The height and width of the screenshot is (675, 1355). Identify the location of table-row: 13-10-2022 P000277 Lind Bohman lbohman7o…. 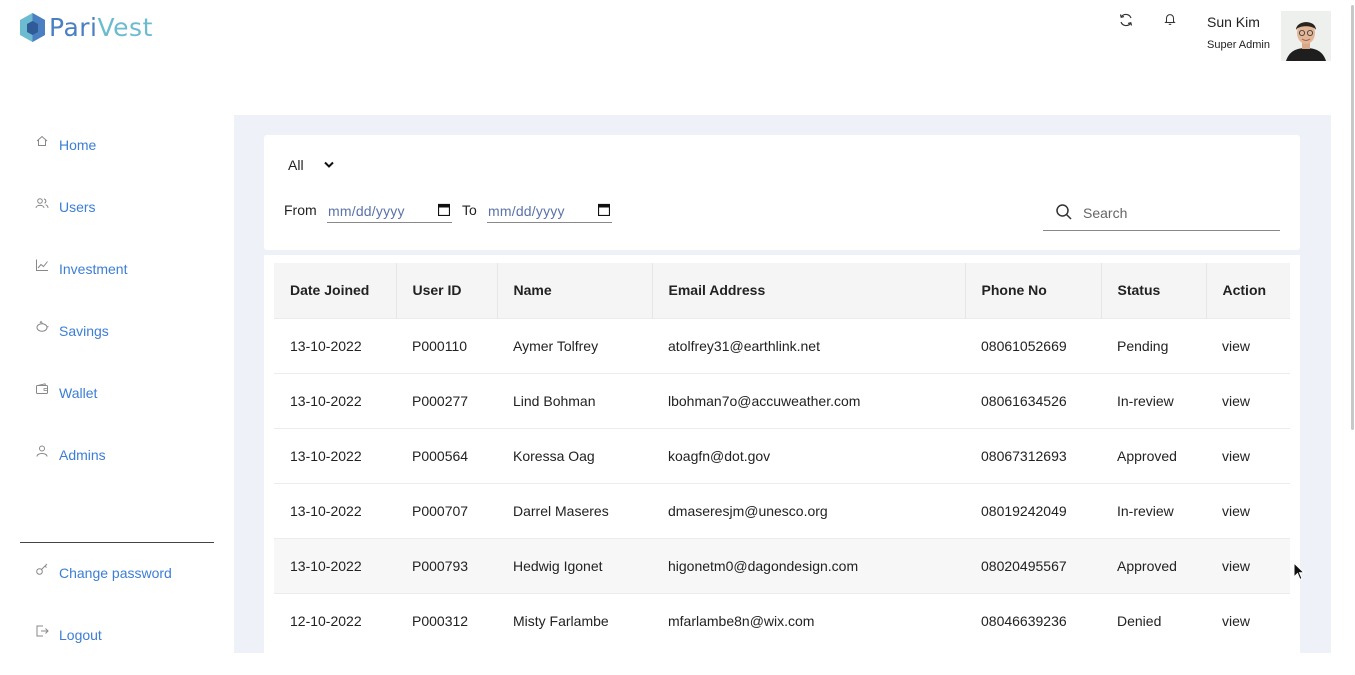
(782, 400).